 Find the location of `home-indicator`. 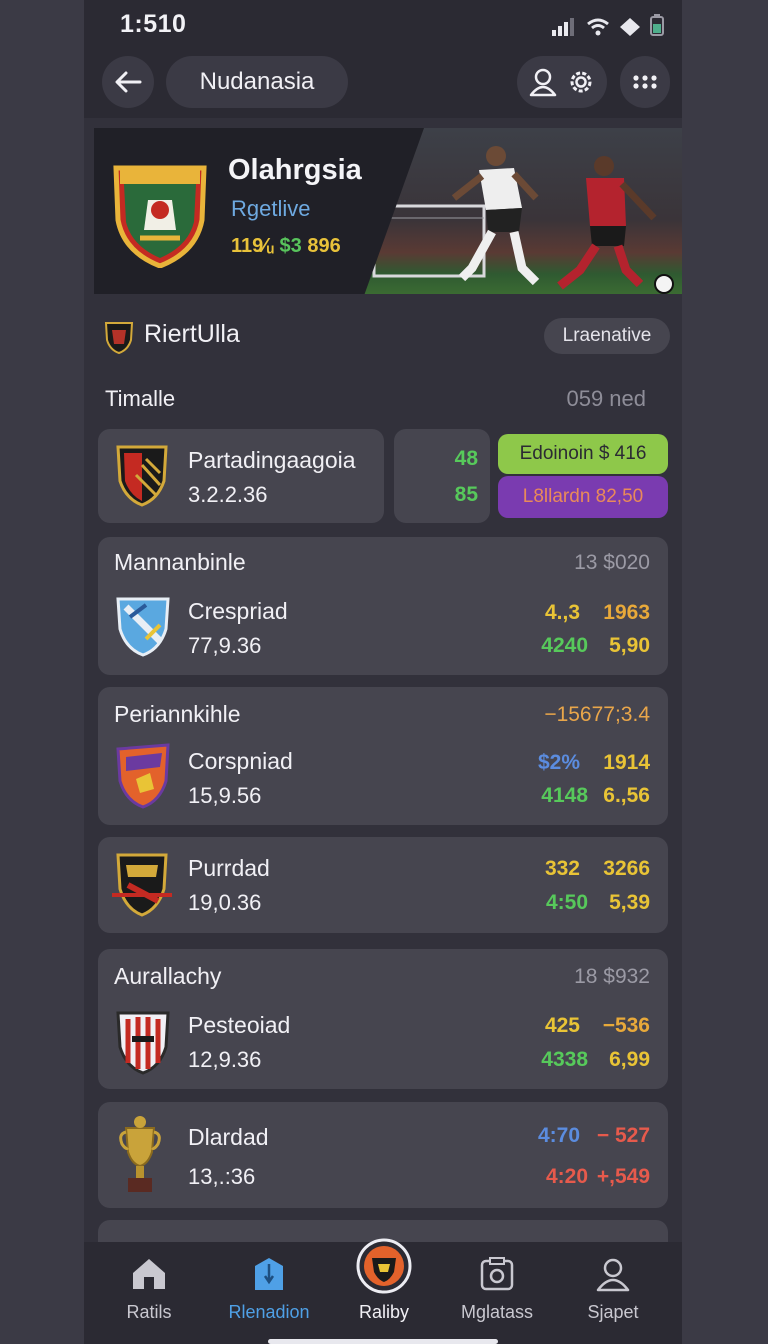

home-indicator is located at coordinates (383, 1341).